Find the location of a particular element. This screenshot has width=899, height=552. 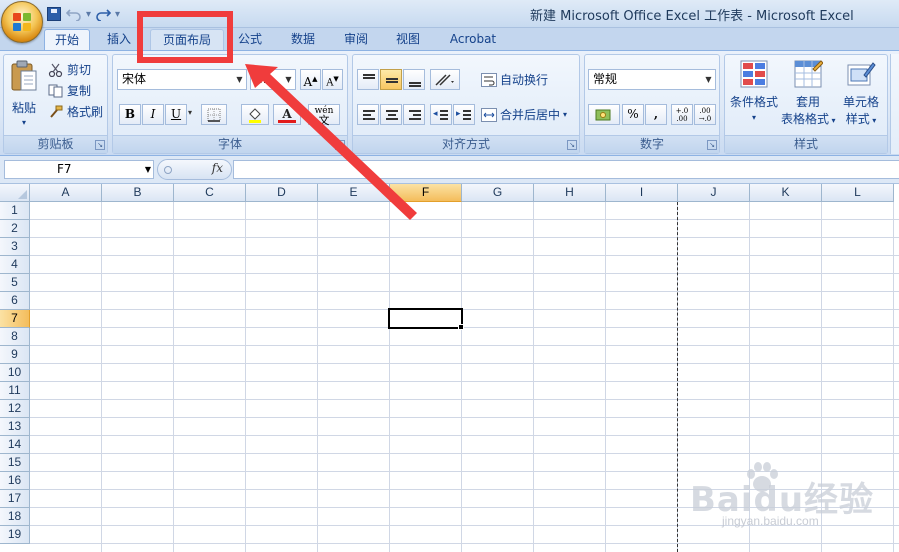

font-name-value: 宋体 is located at coordinates (134, 79).